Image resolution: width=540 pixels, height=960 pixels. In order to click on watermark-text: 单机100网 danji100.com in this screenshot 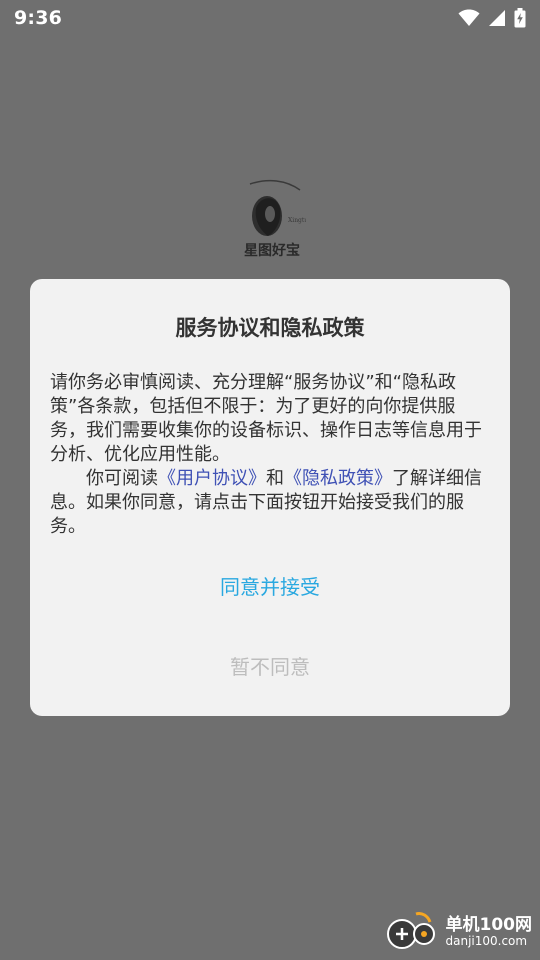, I will do `click(489, 932)`.